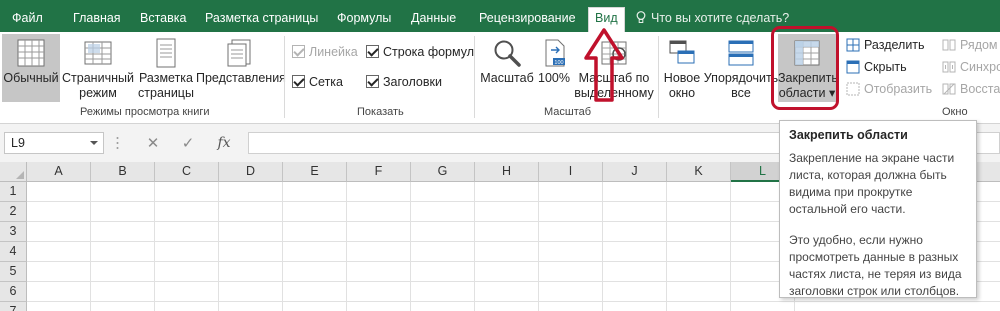 This screenshot has height=311, width=1000. I want to click on zoom-100-icon: 100, so click(555, 53).